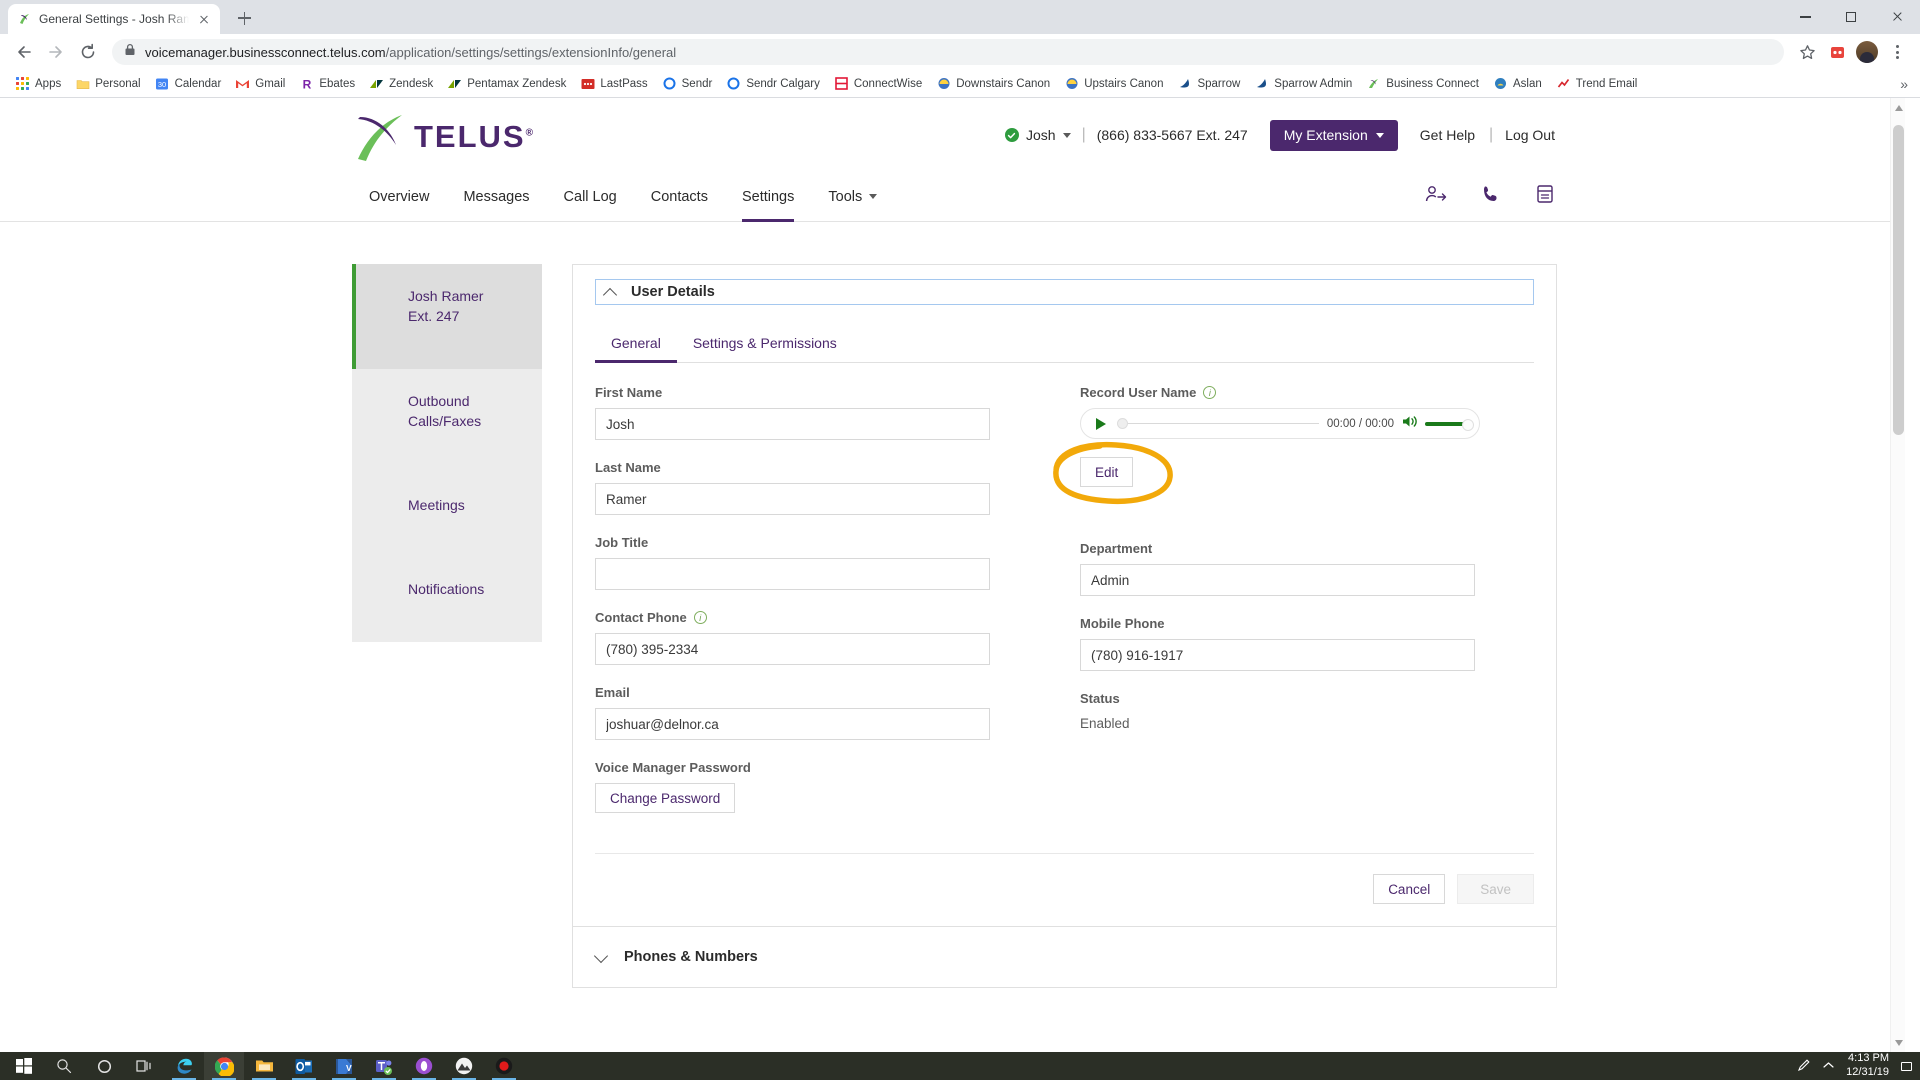 This screenshot has height=1080, width=1920. I want to click on bookmark-sendr-calgary: Sendr Calgary, so click(773, 84).